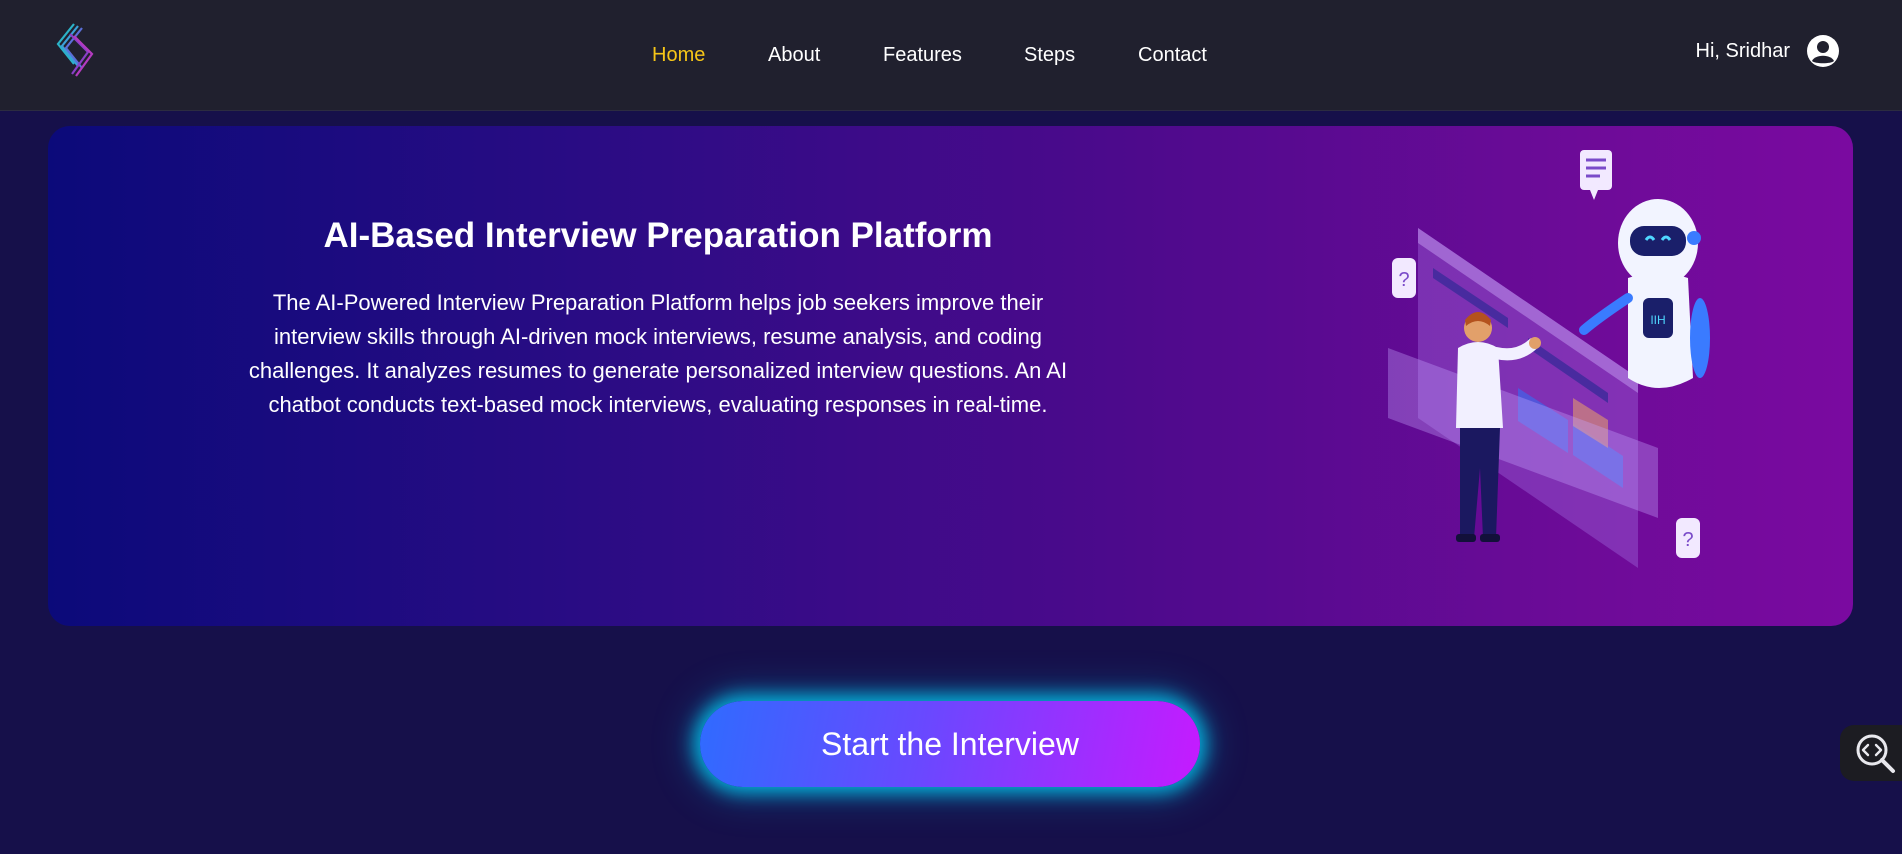  Describe the element at coordinates (794, 55) in the screenshot. I see `nav-link-about: About` at that location.